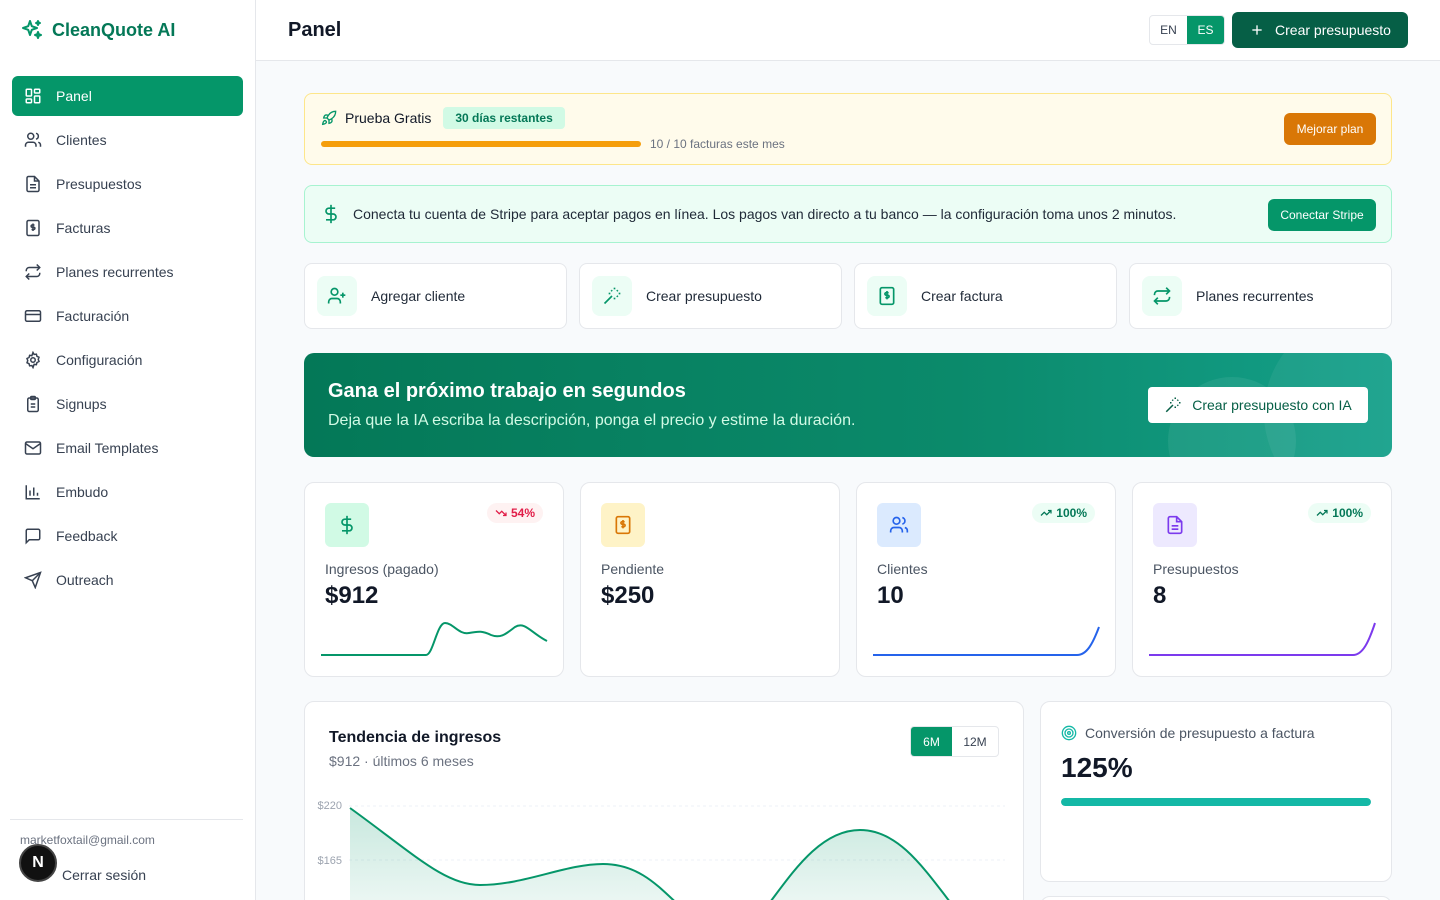 This screenshot has height=900, width=1440. Describe the element at coordinates (115, 272) in the screenshot. I see `sidebar-item-label: Planes recurrentes` at that location.